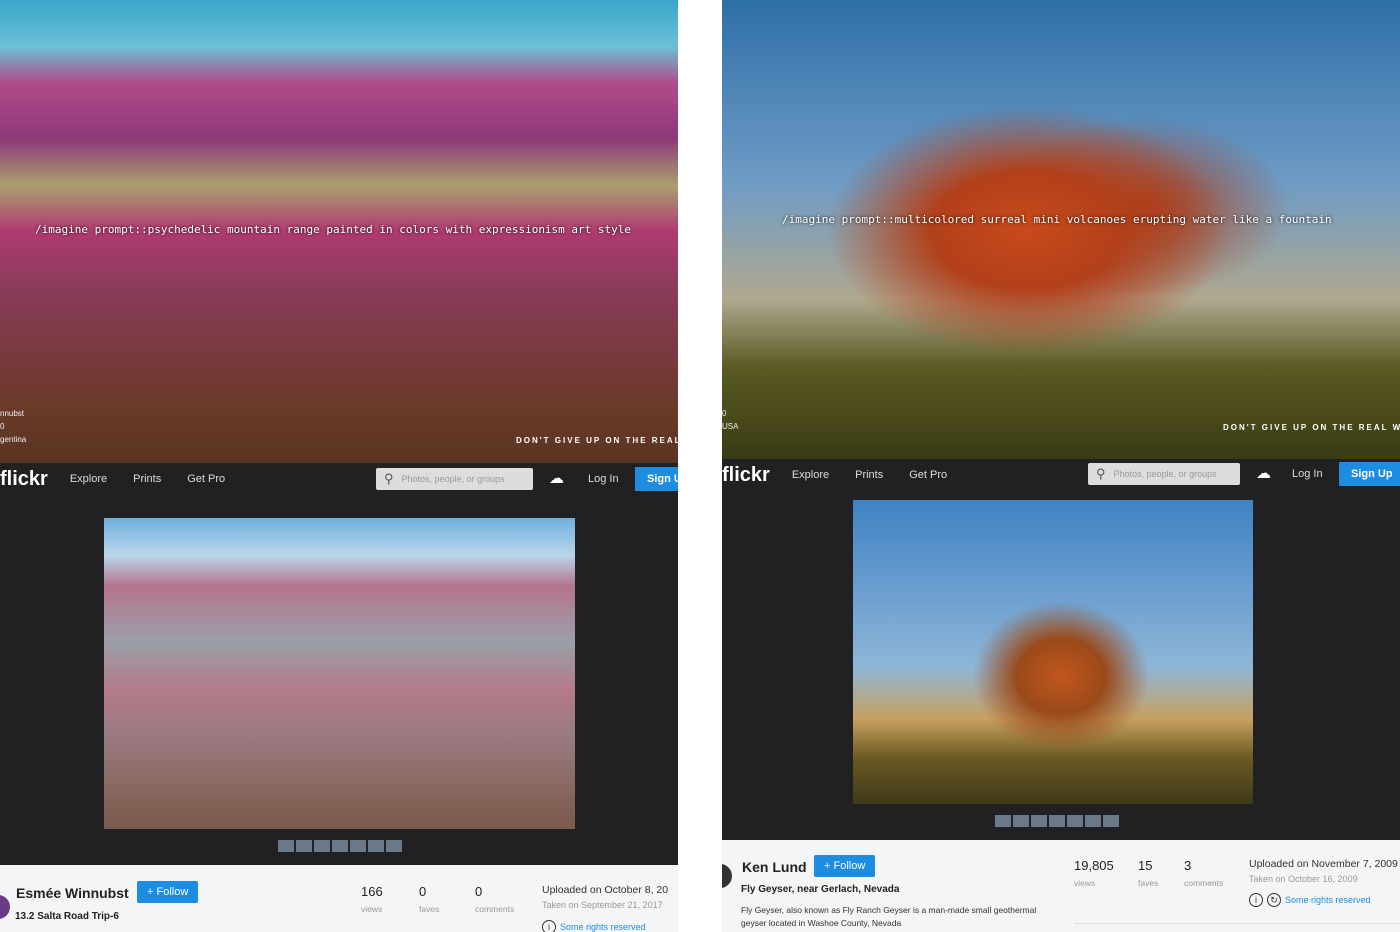  I want to click on taken-date: Taken on October 16, 2009, so click(1303, 879).